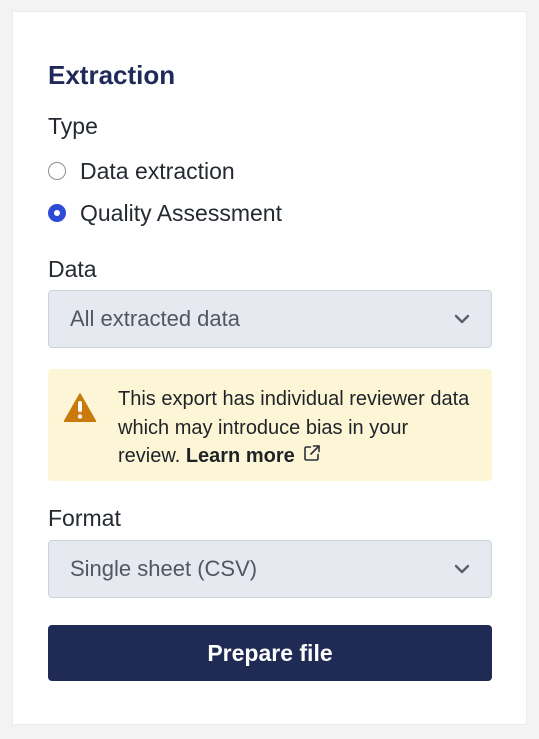 The image size is (539, 739). Describe the element at coordinates (270, 653) in the screenshot. I see `prepare-file-button: Prepare file` at that location.